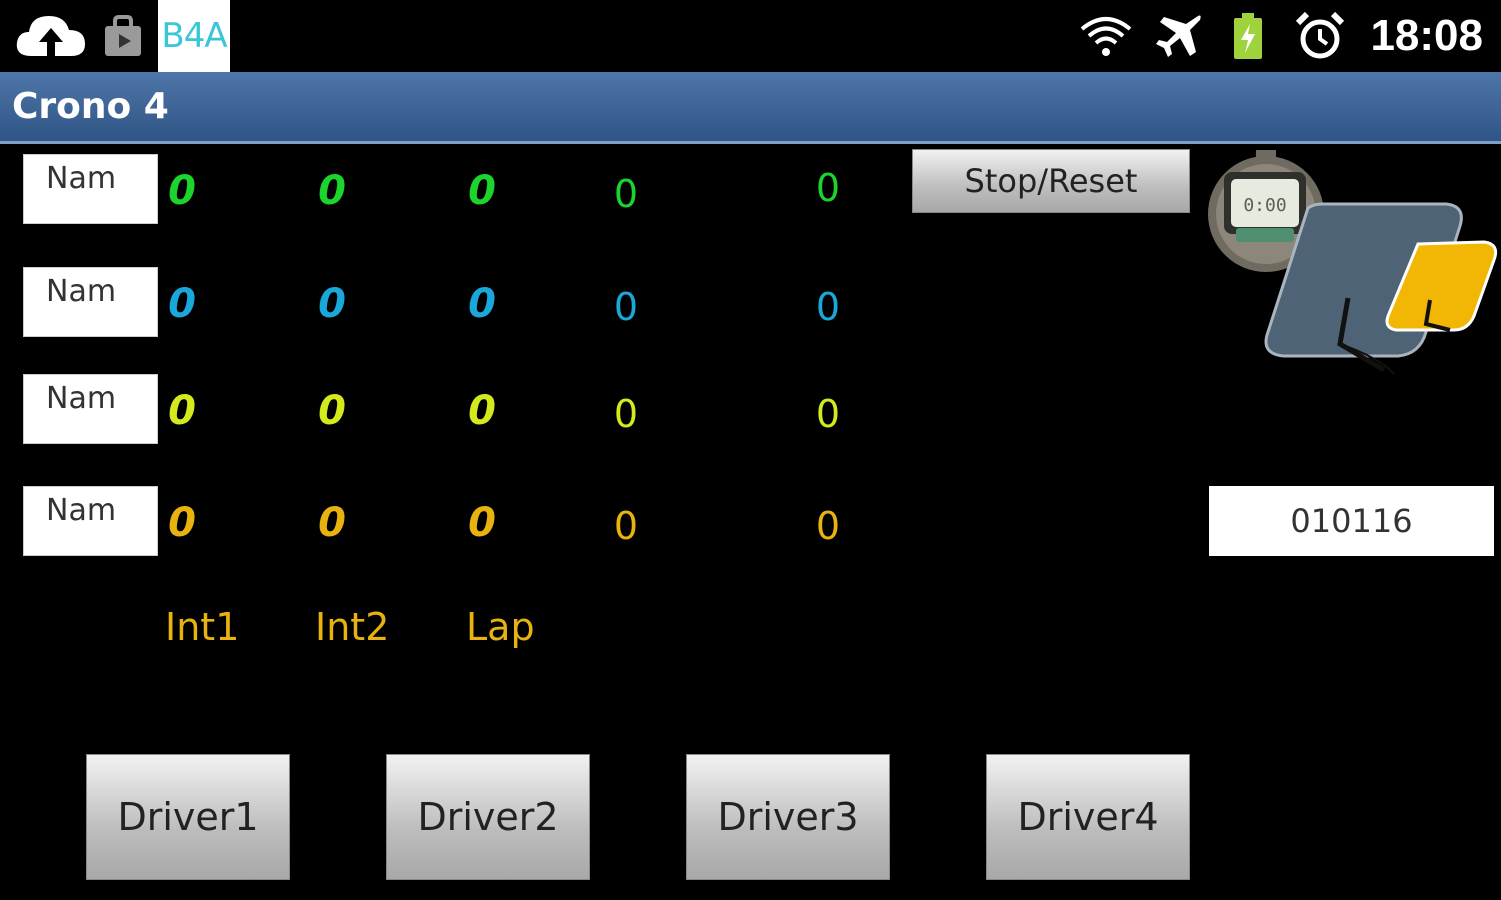 The height and width of the screenshot is (900, 1501). What do you see at coordinates (90, 302) in the screenshot?
I see `driver-2-name-field: Nam` at bounding box center [90, 302].